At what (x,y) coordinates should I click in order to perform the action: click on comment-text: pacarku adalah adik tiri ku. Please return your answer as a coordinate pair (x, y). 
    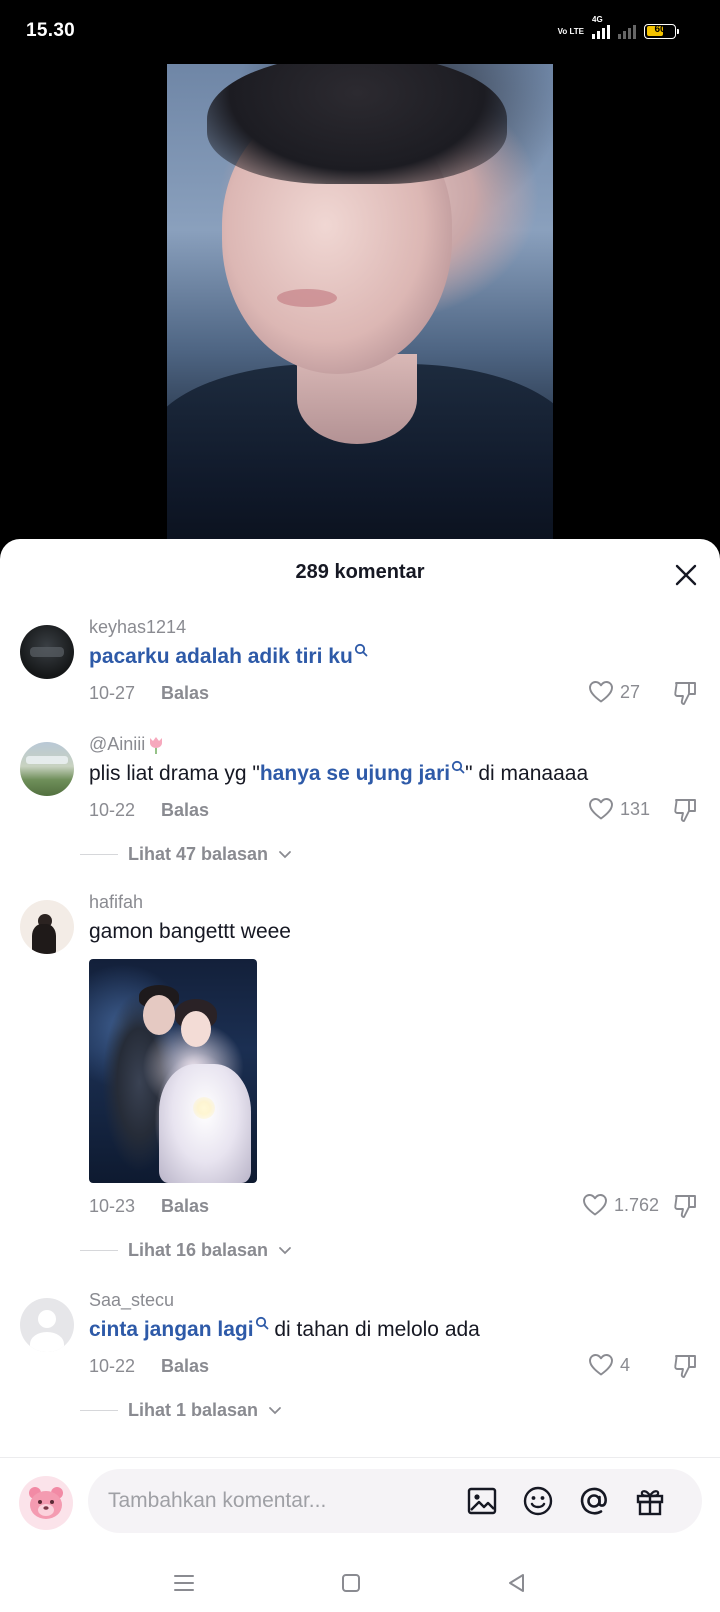
    Looking at the image, I should click on (228, 656).